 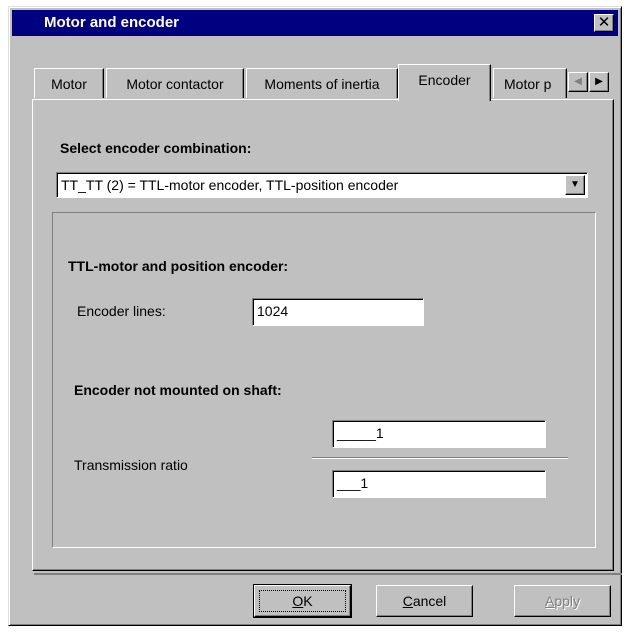 I want to click on transmission-denominator-input: ___1, so click(x=439, y=484).